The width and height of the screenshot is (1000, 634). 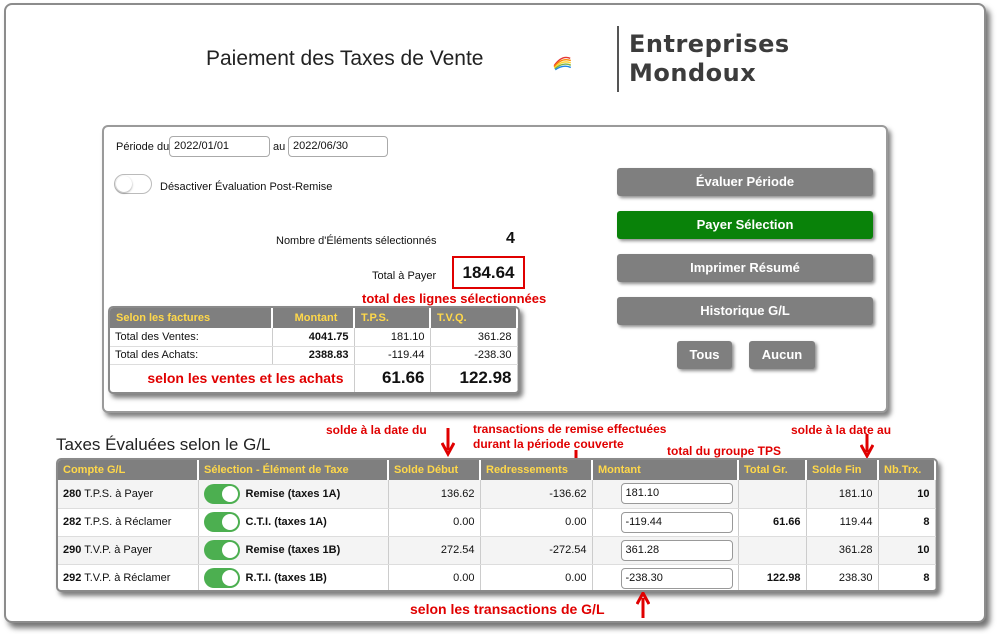 I want to click on gl-element-cell: R.T.I. (taxes 1B), so click(x=293, y=577).